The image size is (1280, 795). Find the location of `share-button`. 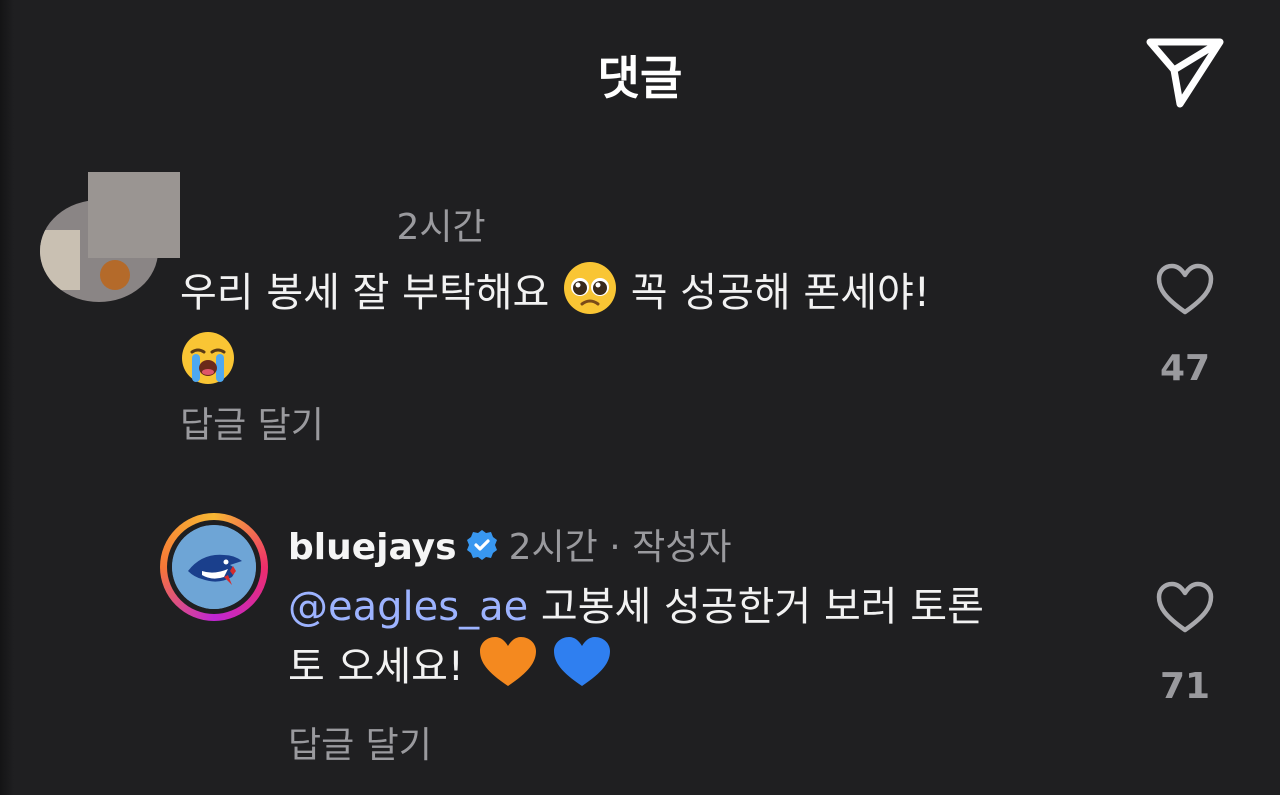

share-button is located at coordinates (1185, 74).